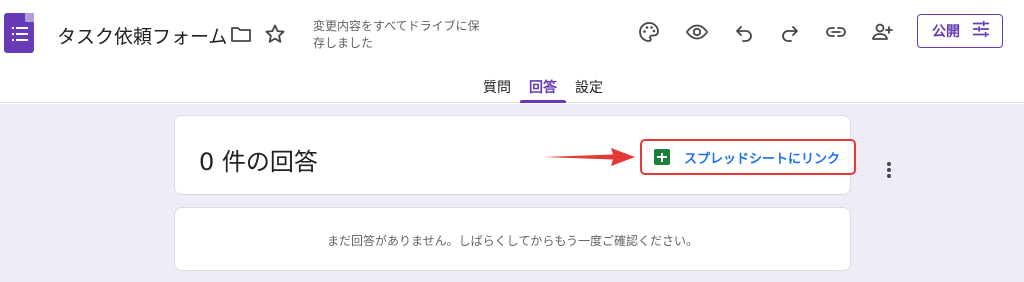 The width and height of the screenshot is (1024, 282). What do you see at coordinates (589, 87) in the screenshot?
I see `tab-settings: 設定` at bounding box center [589, 87].